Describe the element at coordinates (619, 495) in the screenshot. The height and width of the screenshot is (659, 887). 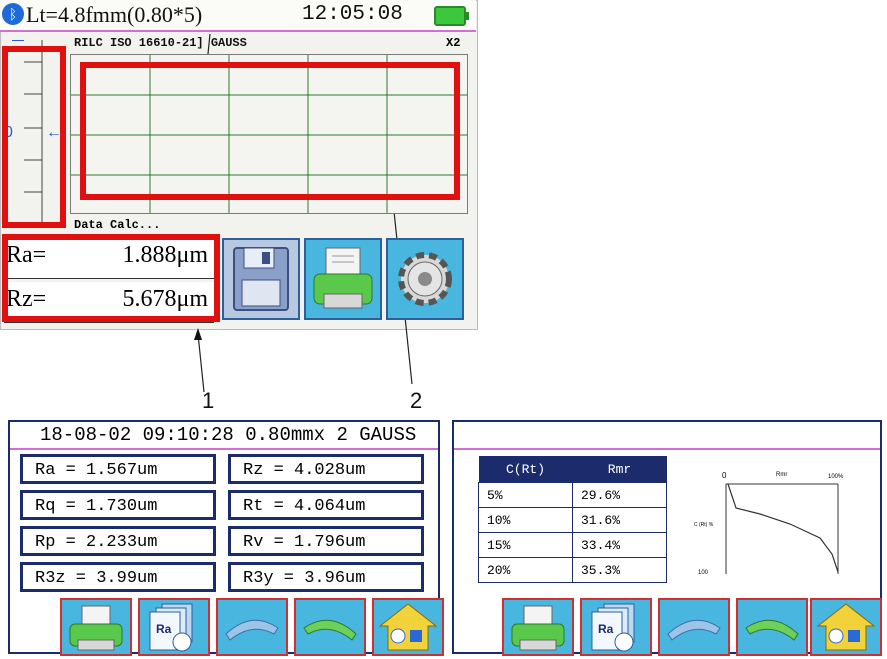
I see `table-cell: 29.6%` at that location.